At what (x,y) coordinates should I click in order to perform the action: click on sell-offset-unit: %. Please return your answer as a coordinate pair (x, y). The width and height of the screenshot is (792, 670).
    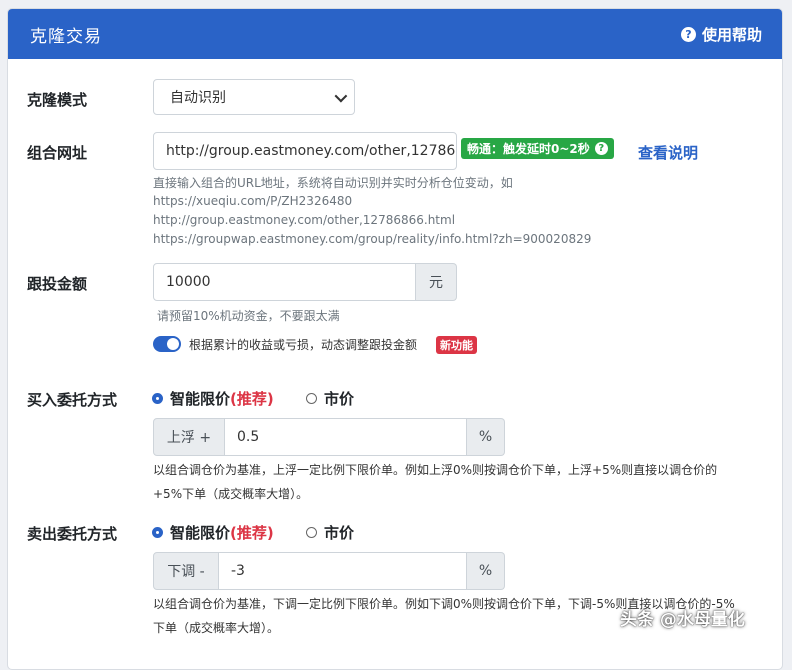
    Looking at the image, I should click on (486, 571).